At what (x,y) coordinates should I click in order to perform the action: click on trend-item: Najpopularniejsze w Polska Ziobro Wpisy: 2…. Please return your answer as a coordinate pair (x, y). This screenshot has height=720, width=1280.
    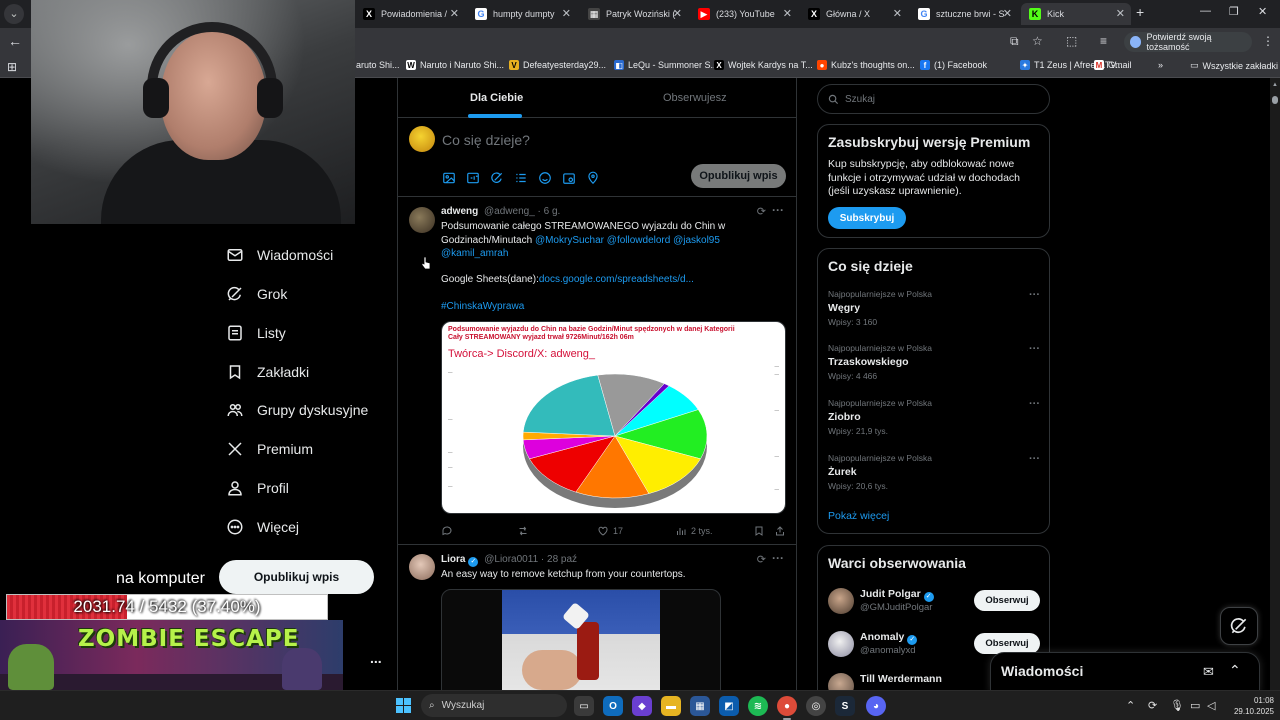
    Looking at the image, I should click on (934, 417).